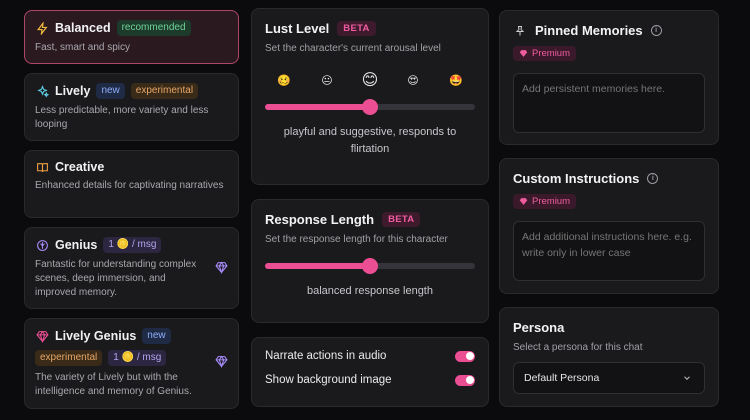 This screenshot has width=750, height=420. What do you see at coordinates (42, 245) in the screenshot?
I see `brain-icon` at bounding box center [42, 245].